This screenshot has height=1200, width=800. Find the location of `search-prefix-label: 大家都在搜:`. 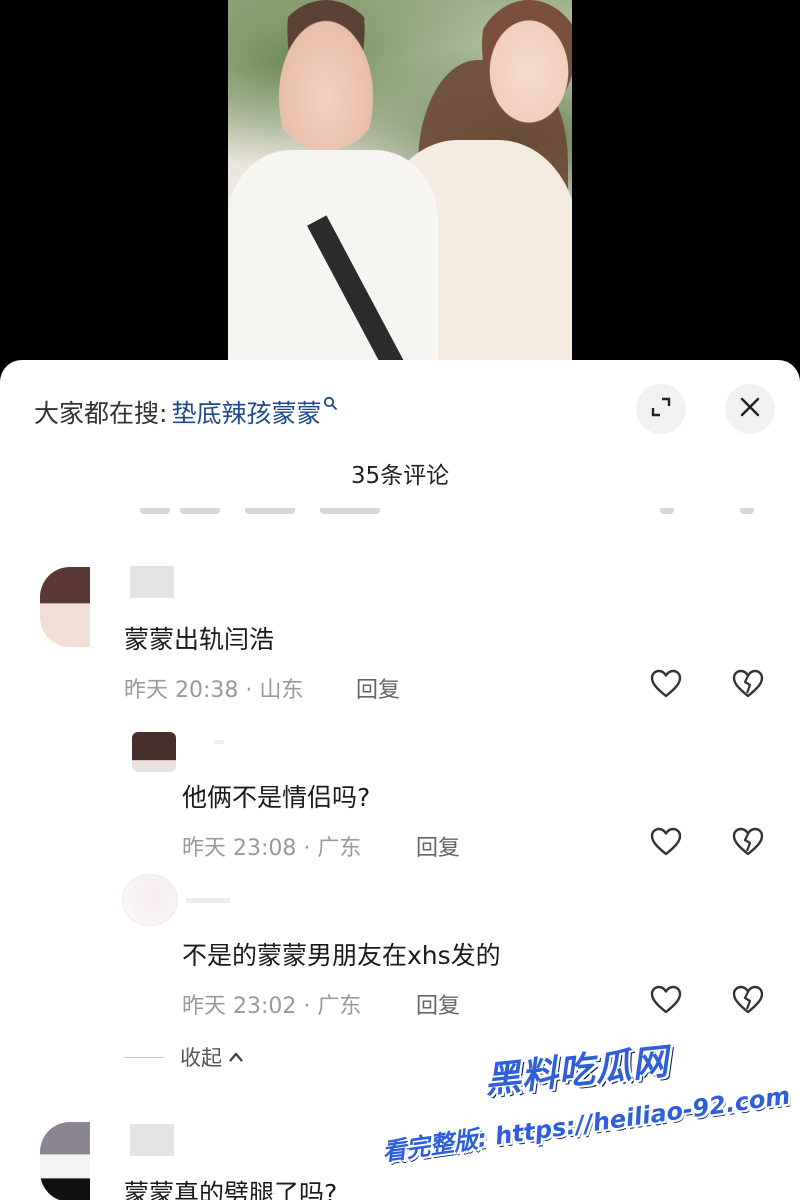

search-prefix-label: 大家都在搜: is located at coordinates (101, 413).